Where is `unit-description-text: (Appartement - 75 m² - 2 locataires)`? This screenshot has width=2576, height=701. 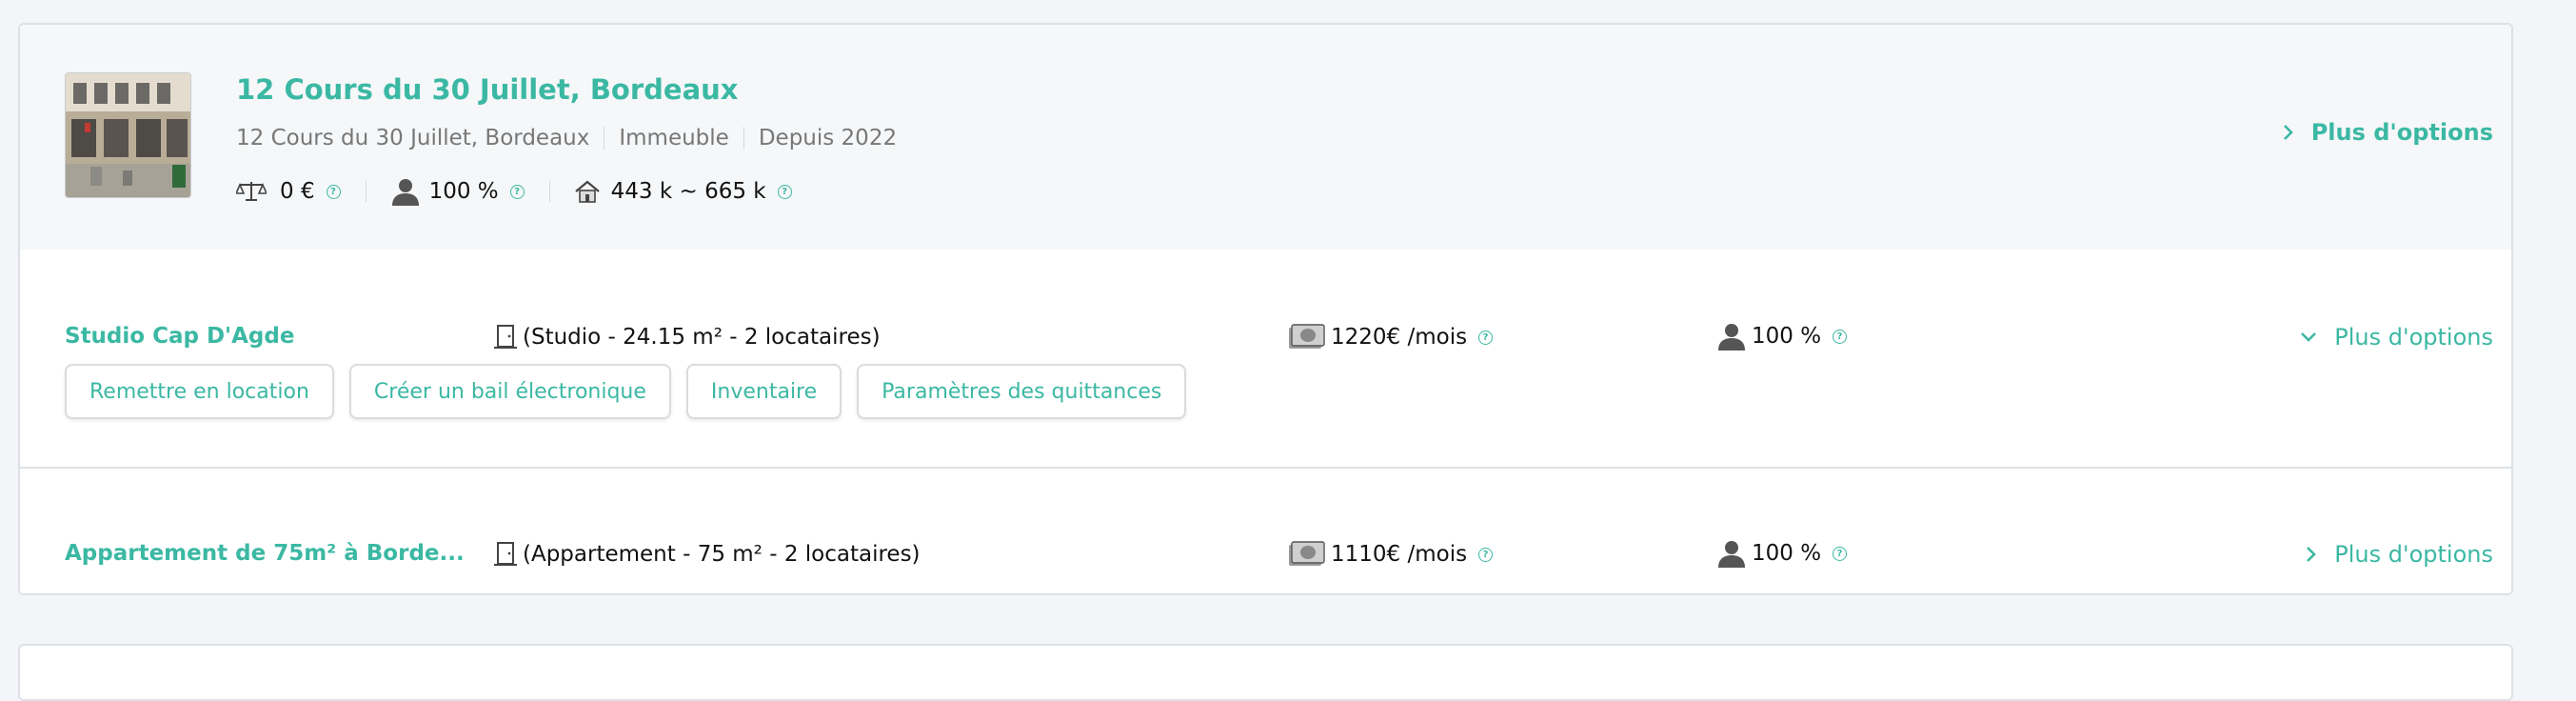 unit-description-text: (Appartement - 75 m² - 2 locataires) is located at coordinates (722, 554).